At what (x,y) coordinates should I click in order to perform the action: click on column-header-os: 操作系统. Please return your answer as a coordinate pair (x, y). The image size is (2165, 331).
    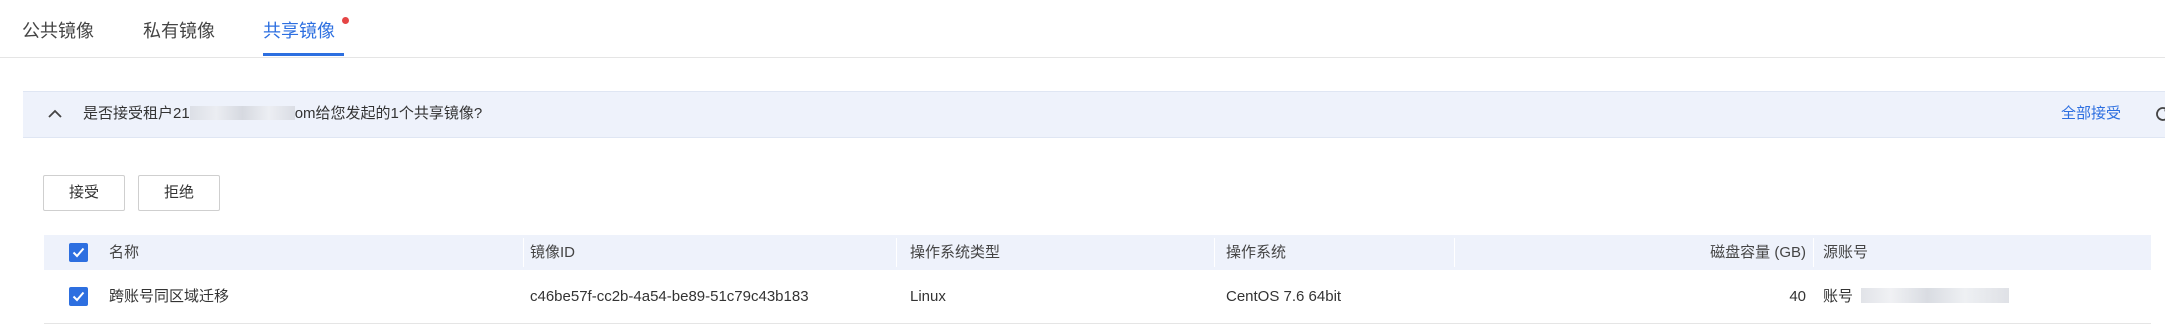
    Looking at the image, I should click on (1256, 252).